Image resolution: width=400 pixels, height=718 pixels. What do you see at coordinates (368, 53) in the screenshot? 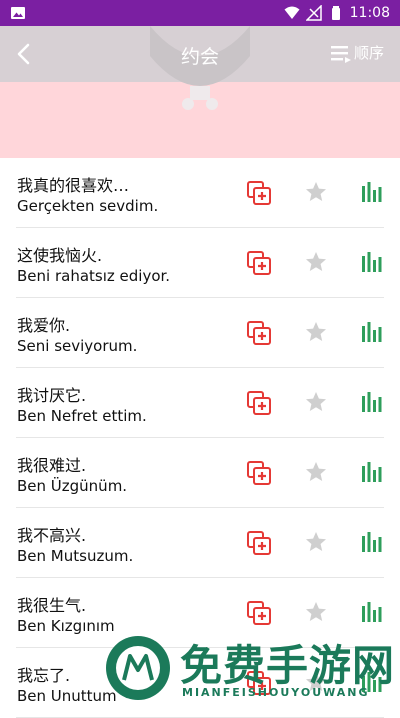
I see `order-label: 顺序` at bounding box center [368, 53].